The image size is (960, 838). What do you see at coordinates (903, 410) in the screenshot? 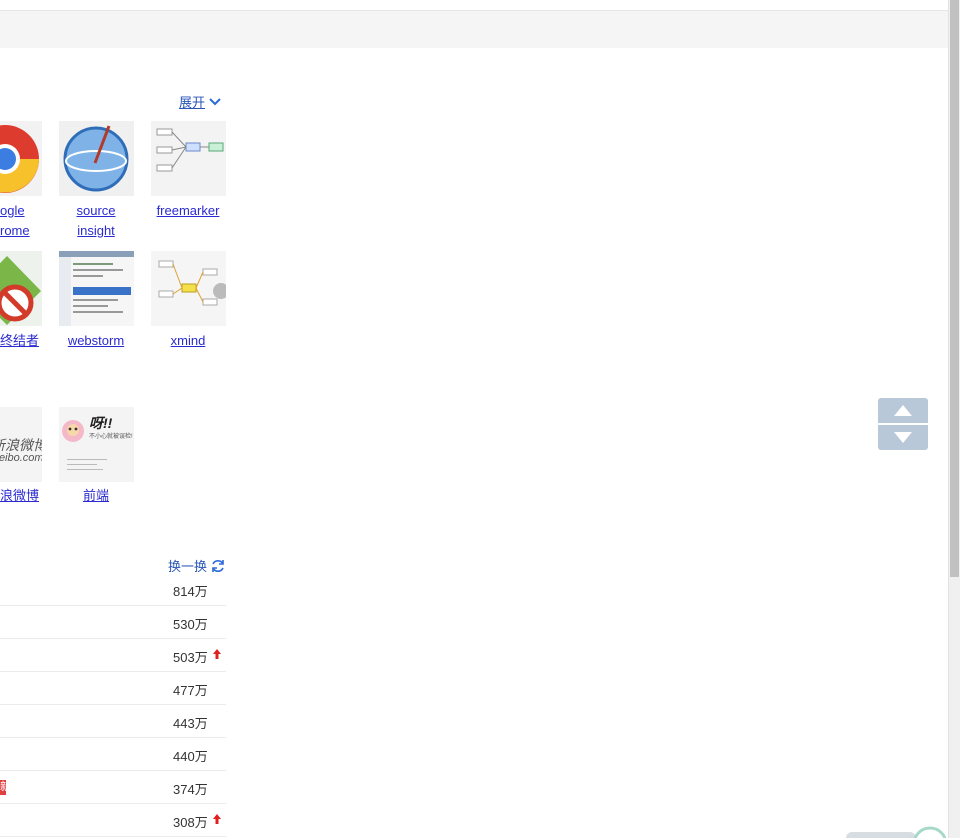
I see `scroll-up-icon` at bounding box center [903, 410].